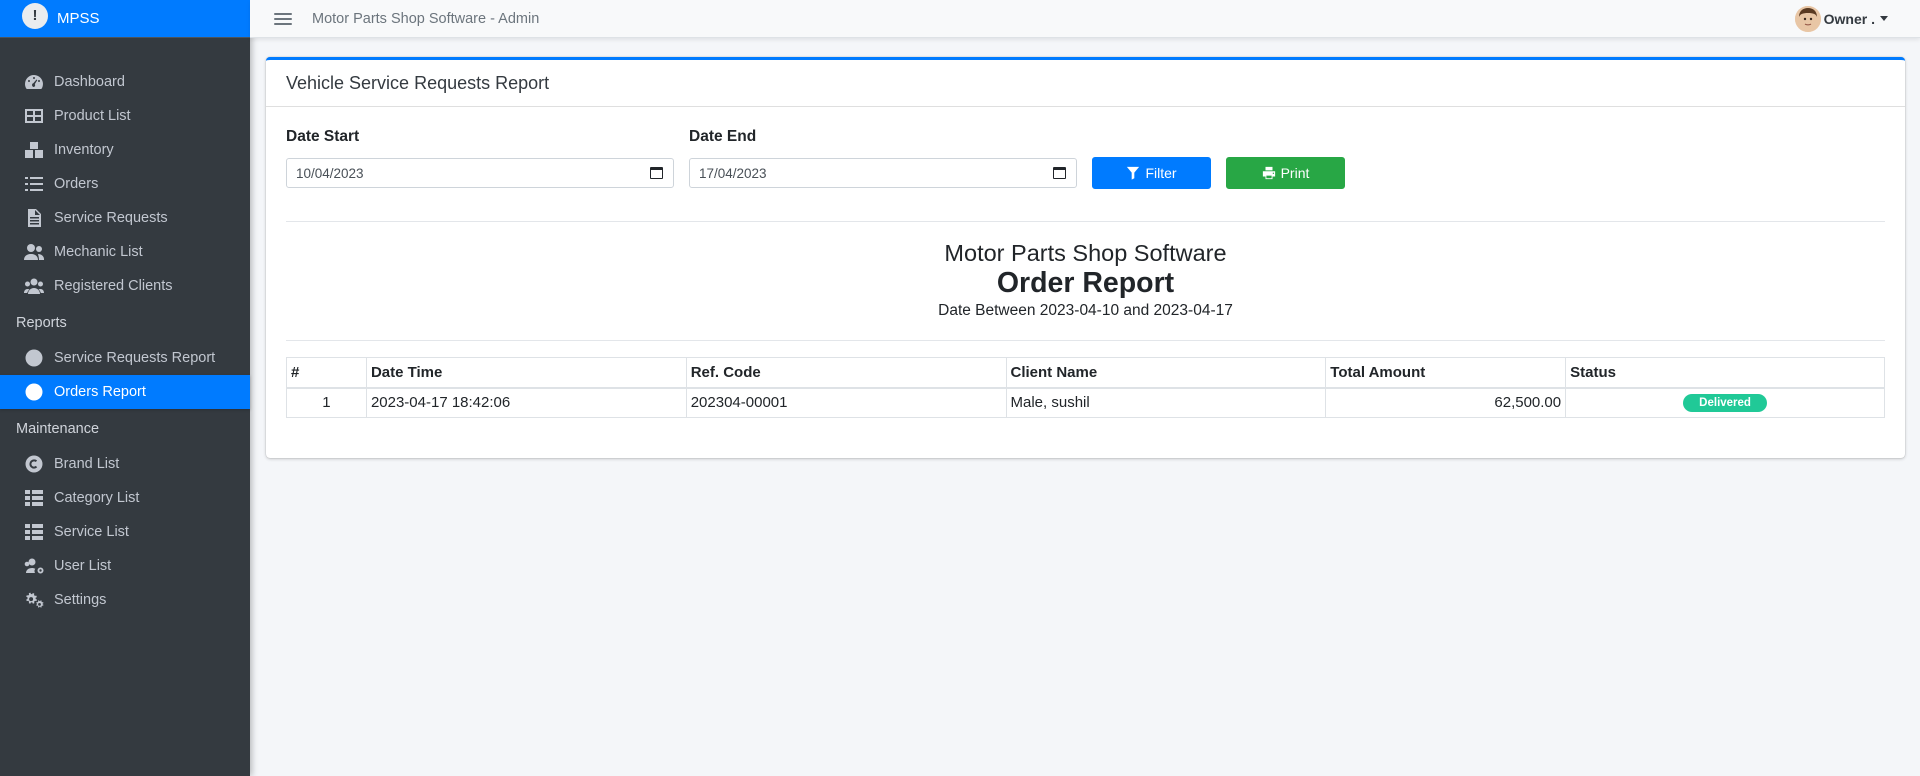 This screenshot has width=1920, height=776. Describe the element at coordinates (283, 18) in the screenshot. I see `menu-toggle-icon` at that location.